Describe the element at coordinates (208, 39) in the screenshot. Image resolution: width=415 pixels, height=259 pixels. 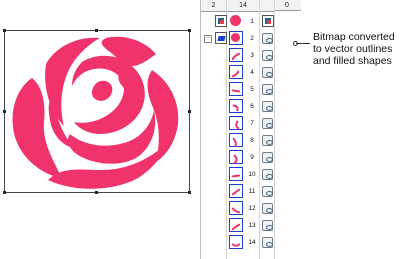
I see `tree-expander: −` at that location.